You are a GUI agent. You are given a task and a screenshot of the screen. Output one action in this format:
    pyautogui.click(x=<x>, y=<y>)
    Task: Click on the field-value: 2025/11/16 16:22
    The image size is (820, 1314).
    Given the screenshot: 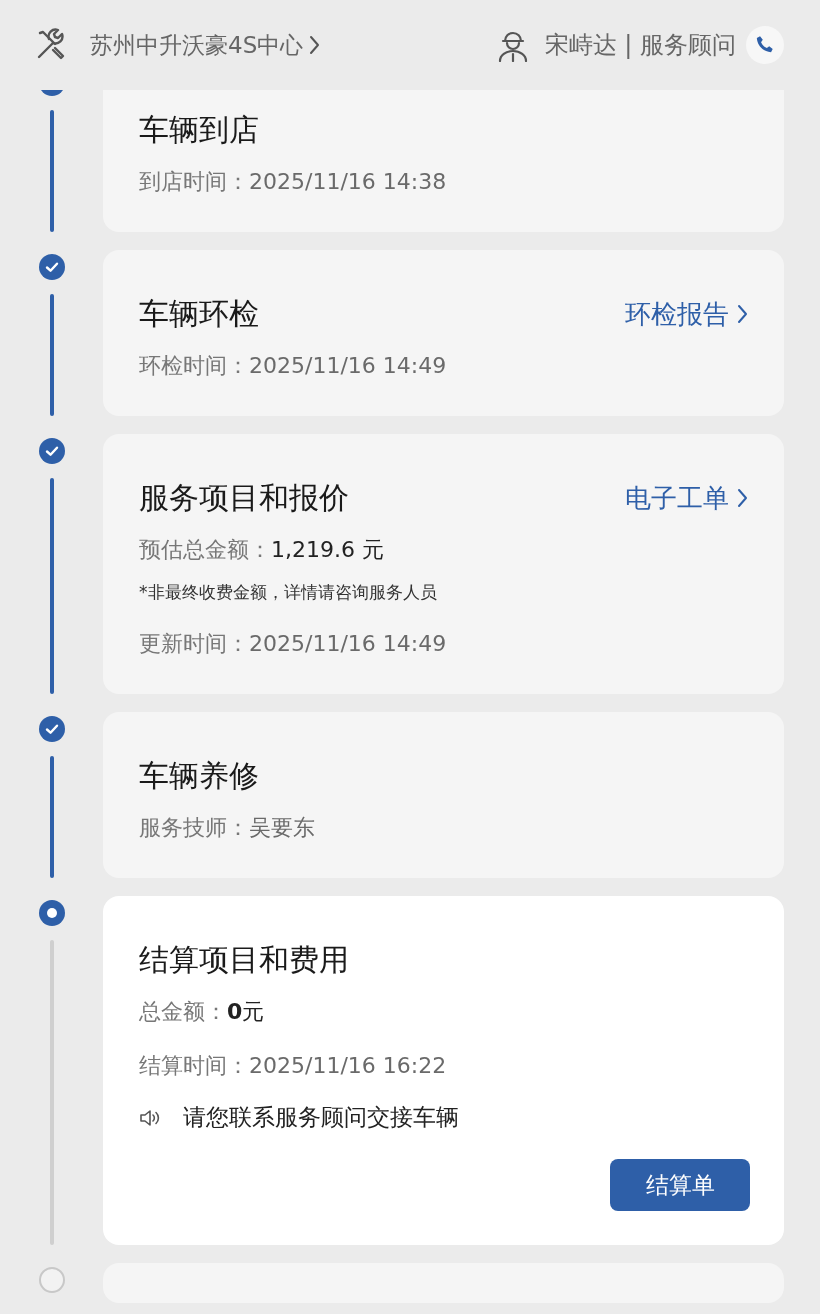 What is the action you would take?
    pyautogui.click(x=348, y=1065)
    